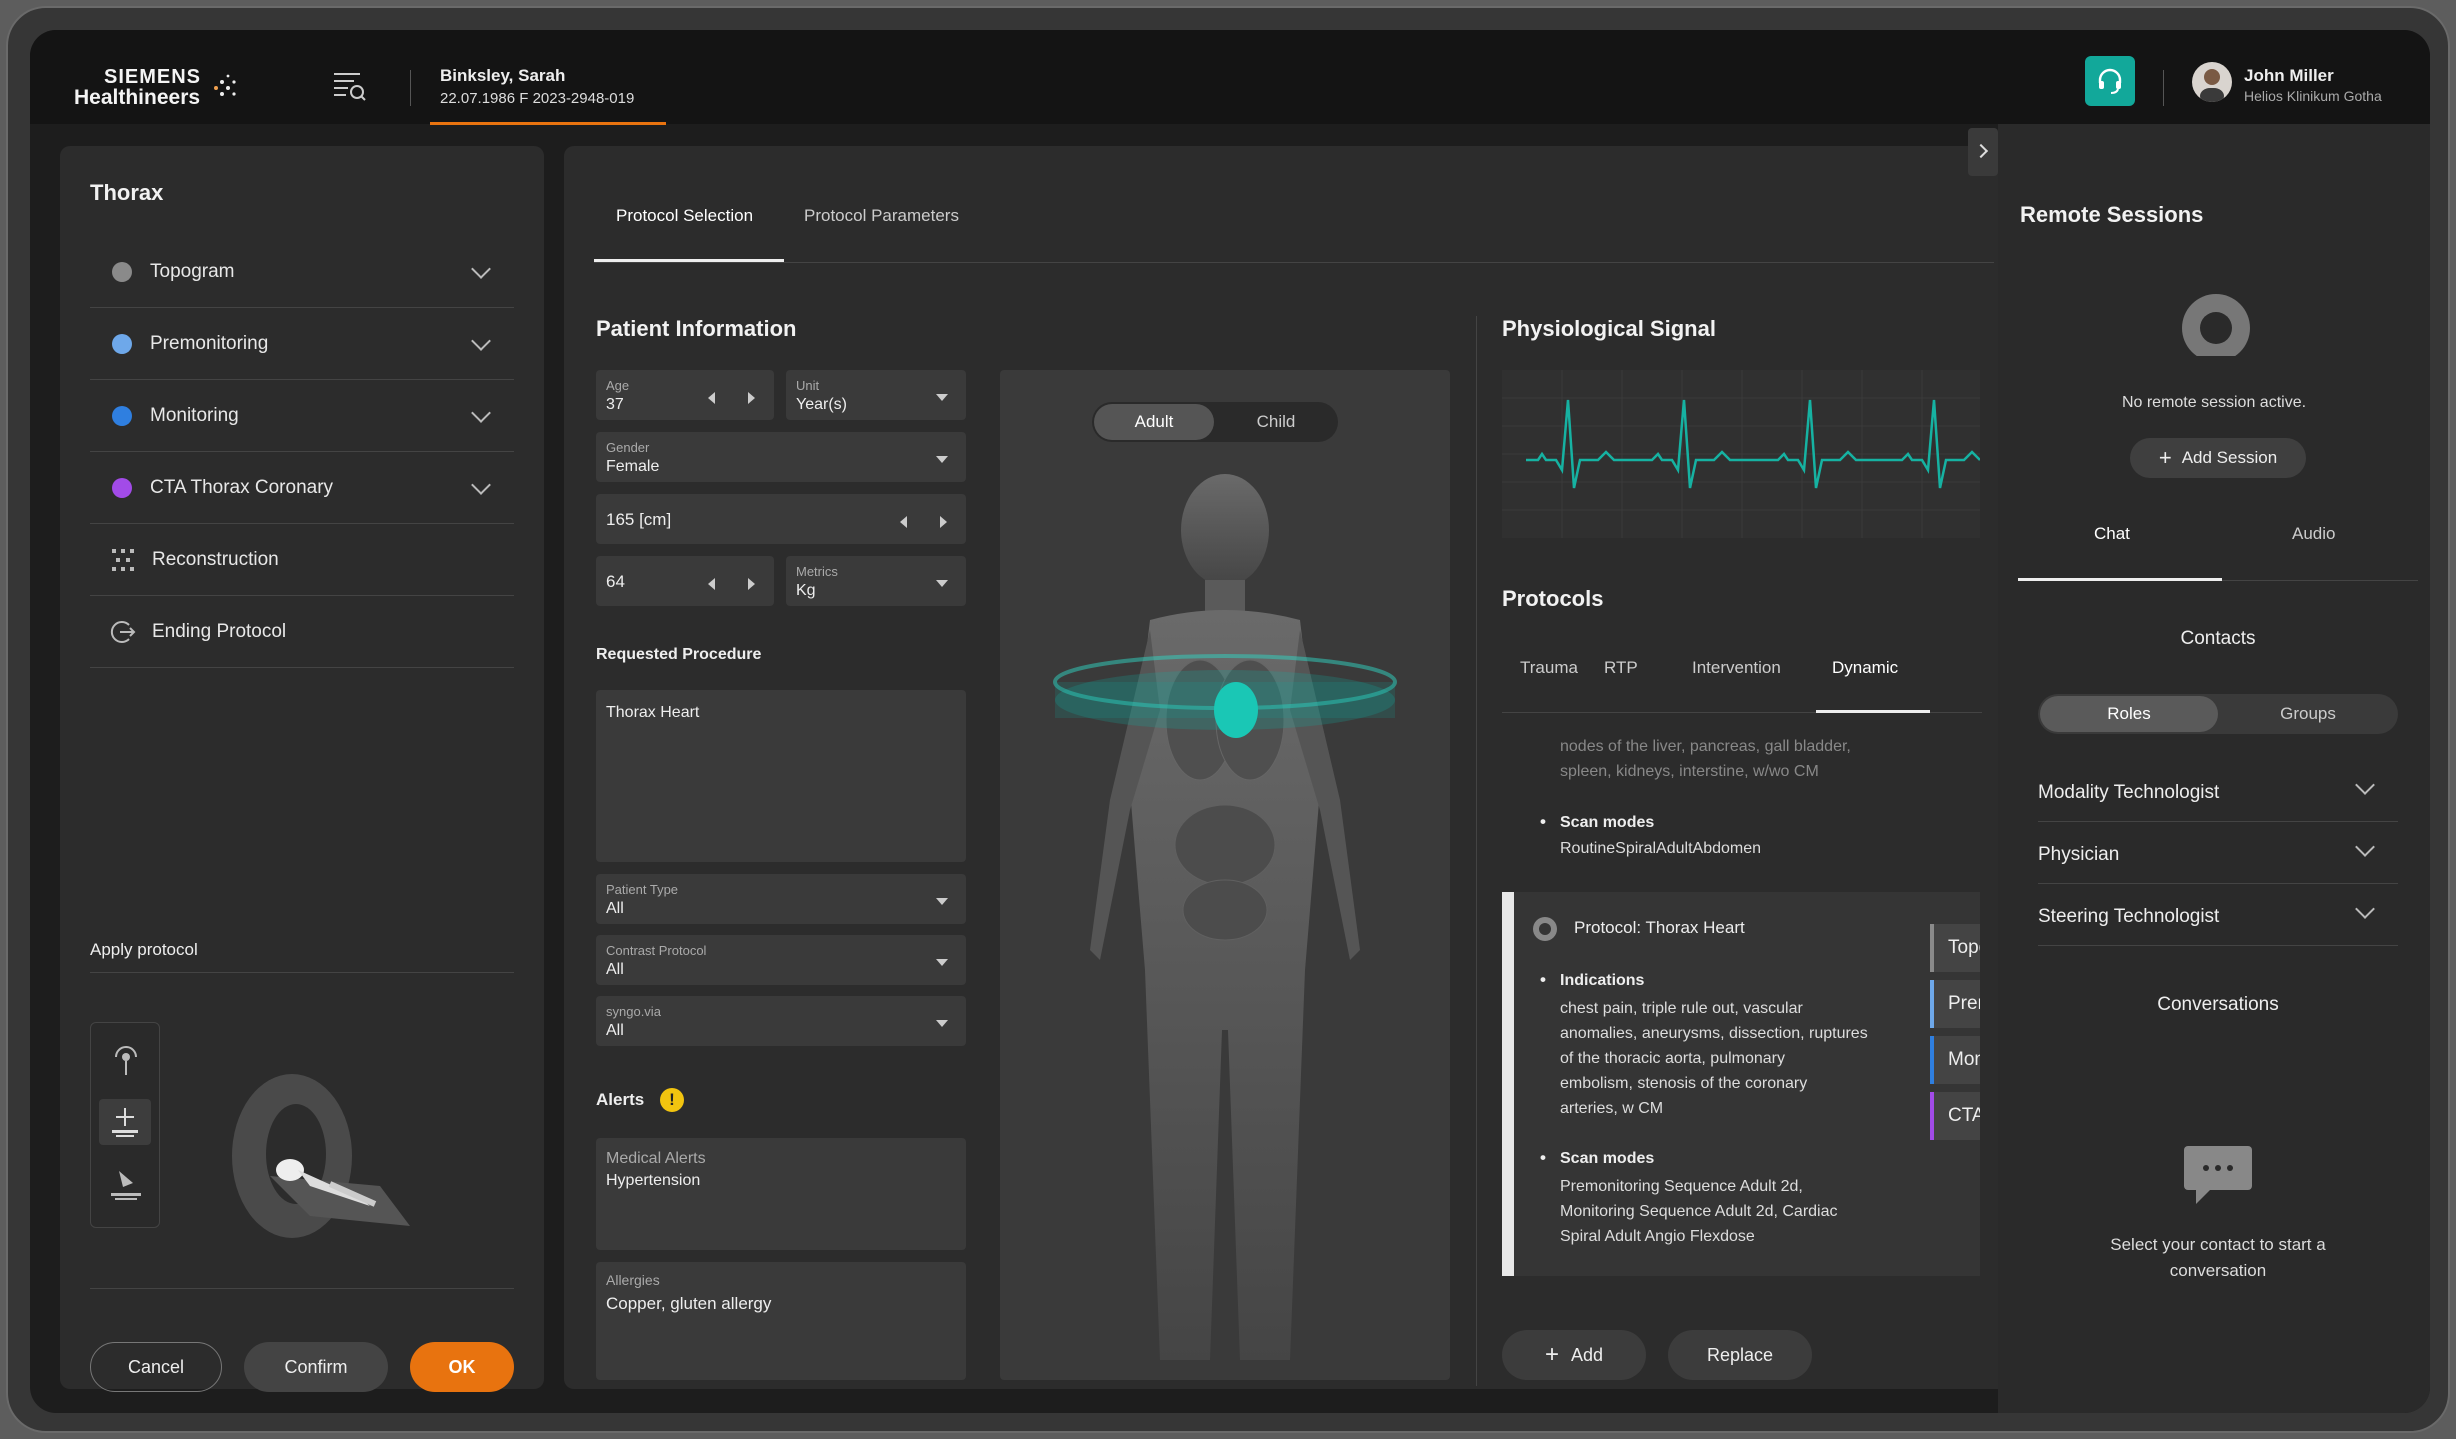 This screenshot has width=2456, height=1439. Describe the element at coordinates (1955, 1060) in the screenshot. I see `protocol-step-tag: Moni` at that location.